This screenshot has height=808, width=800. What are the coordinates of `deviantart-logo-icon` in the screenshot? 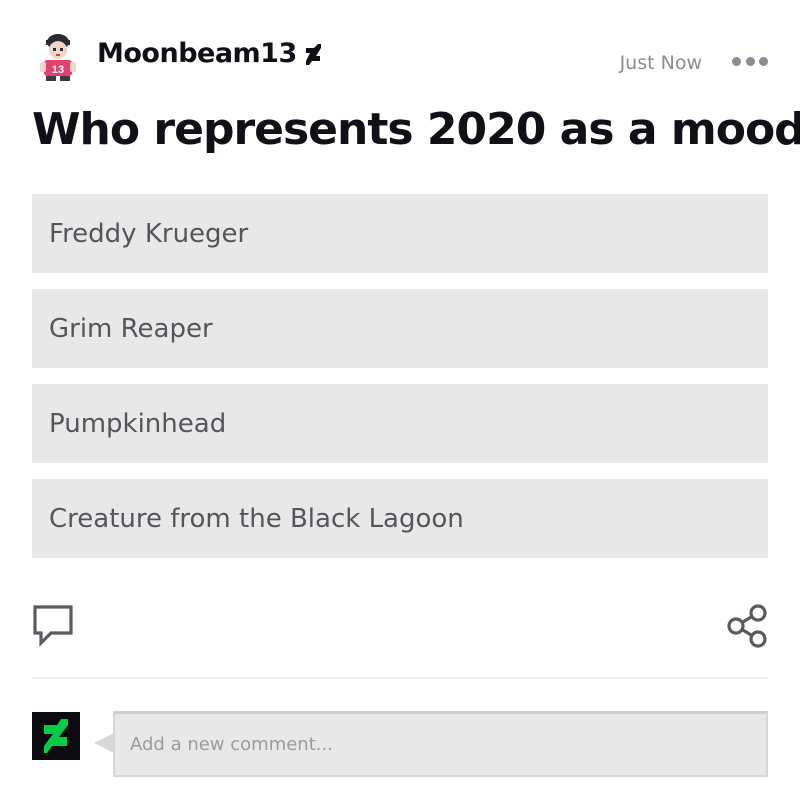 It's located at (56, 736).